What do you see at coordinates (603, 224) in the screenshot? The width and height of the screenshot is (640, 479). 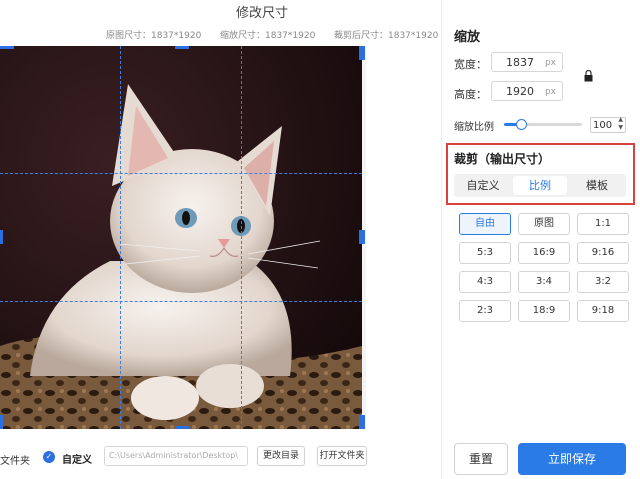 I see `ratio-option: 1:1` at bounding box center [603, 224].